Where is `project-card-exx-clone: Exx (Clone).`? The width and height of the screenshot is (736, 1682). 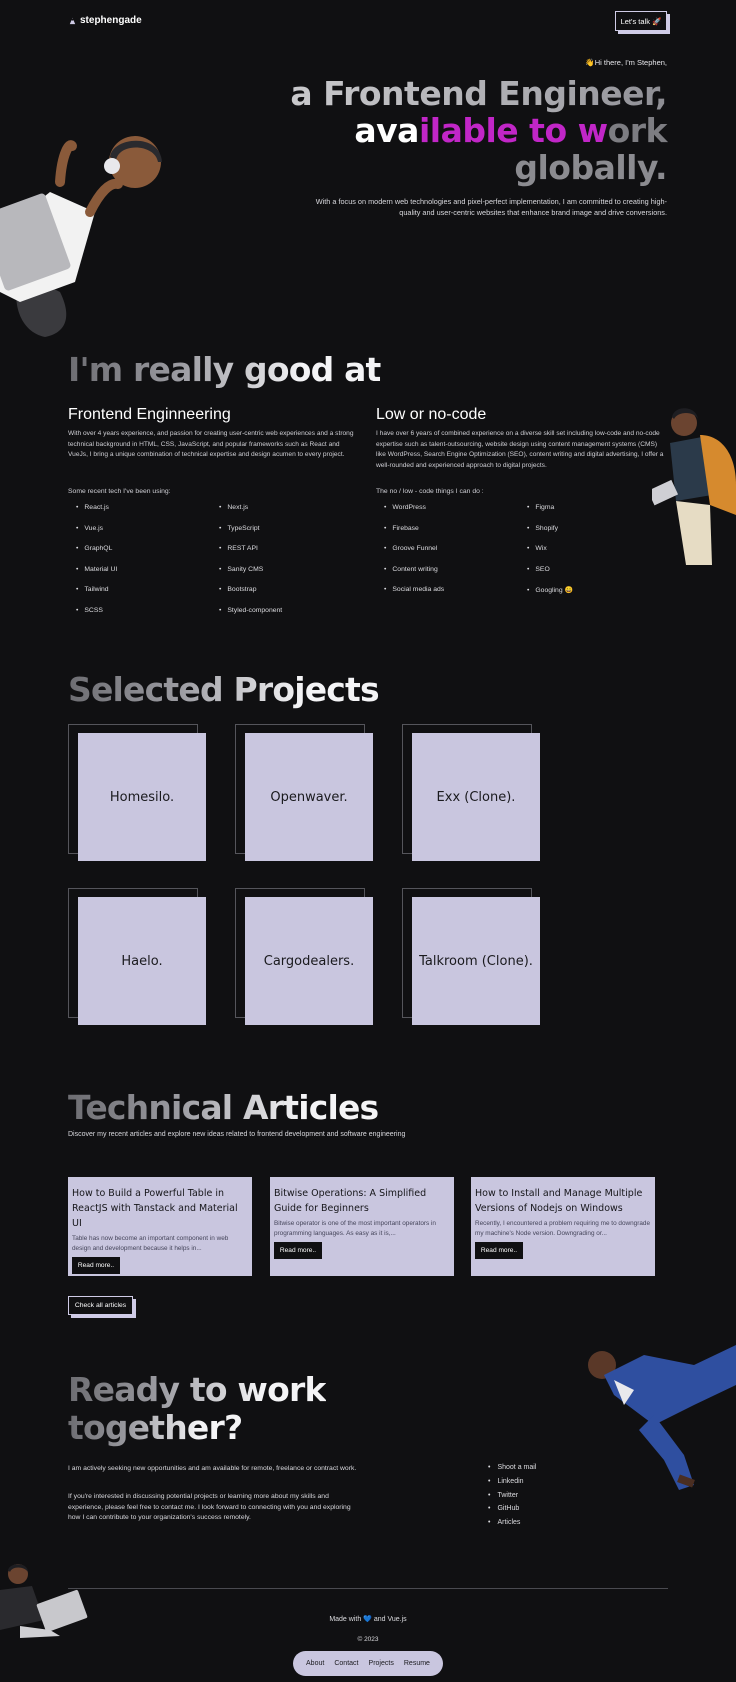 project-card-exx-clone: Exx (Clone). is located at coordinates (476, 797).